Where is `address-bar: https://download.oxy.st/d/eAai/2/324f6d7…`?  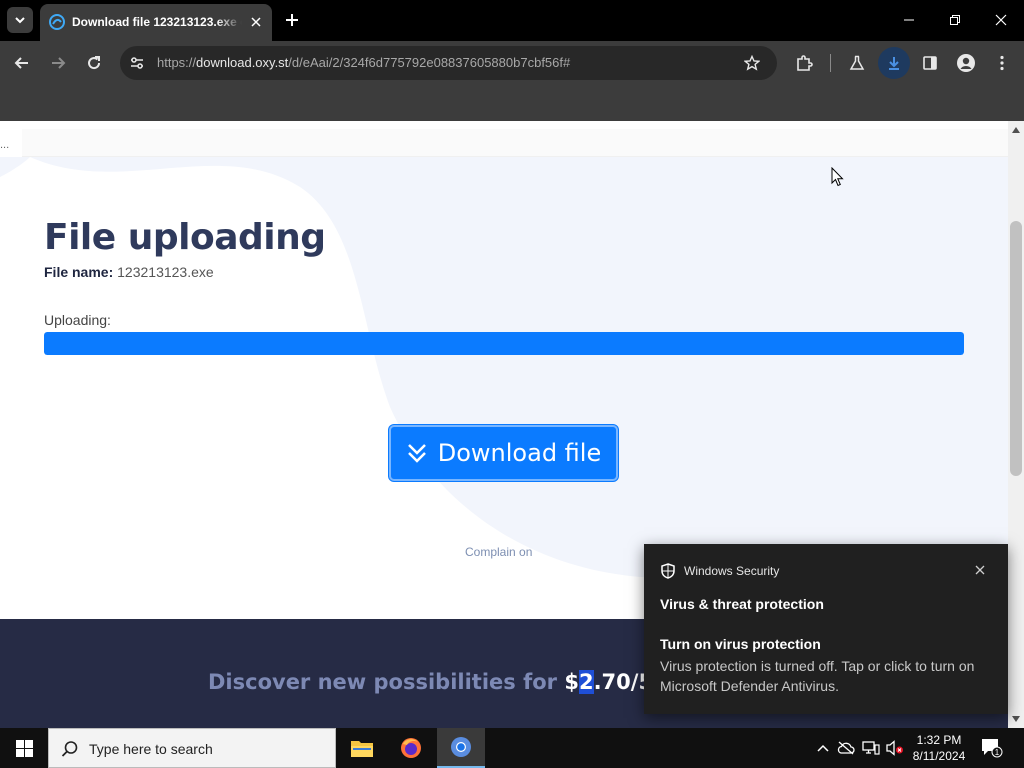 address-bar: https://download.oxy.st/d/eAai/2/324f6d7… is located at coordinates (448, 63).